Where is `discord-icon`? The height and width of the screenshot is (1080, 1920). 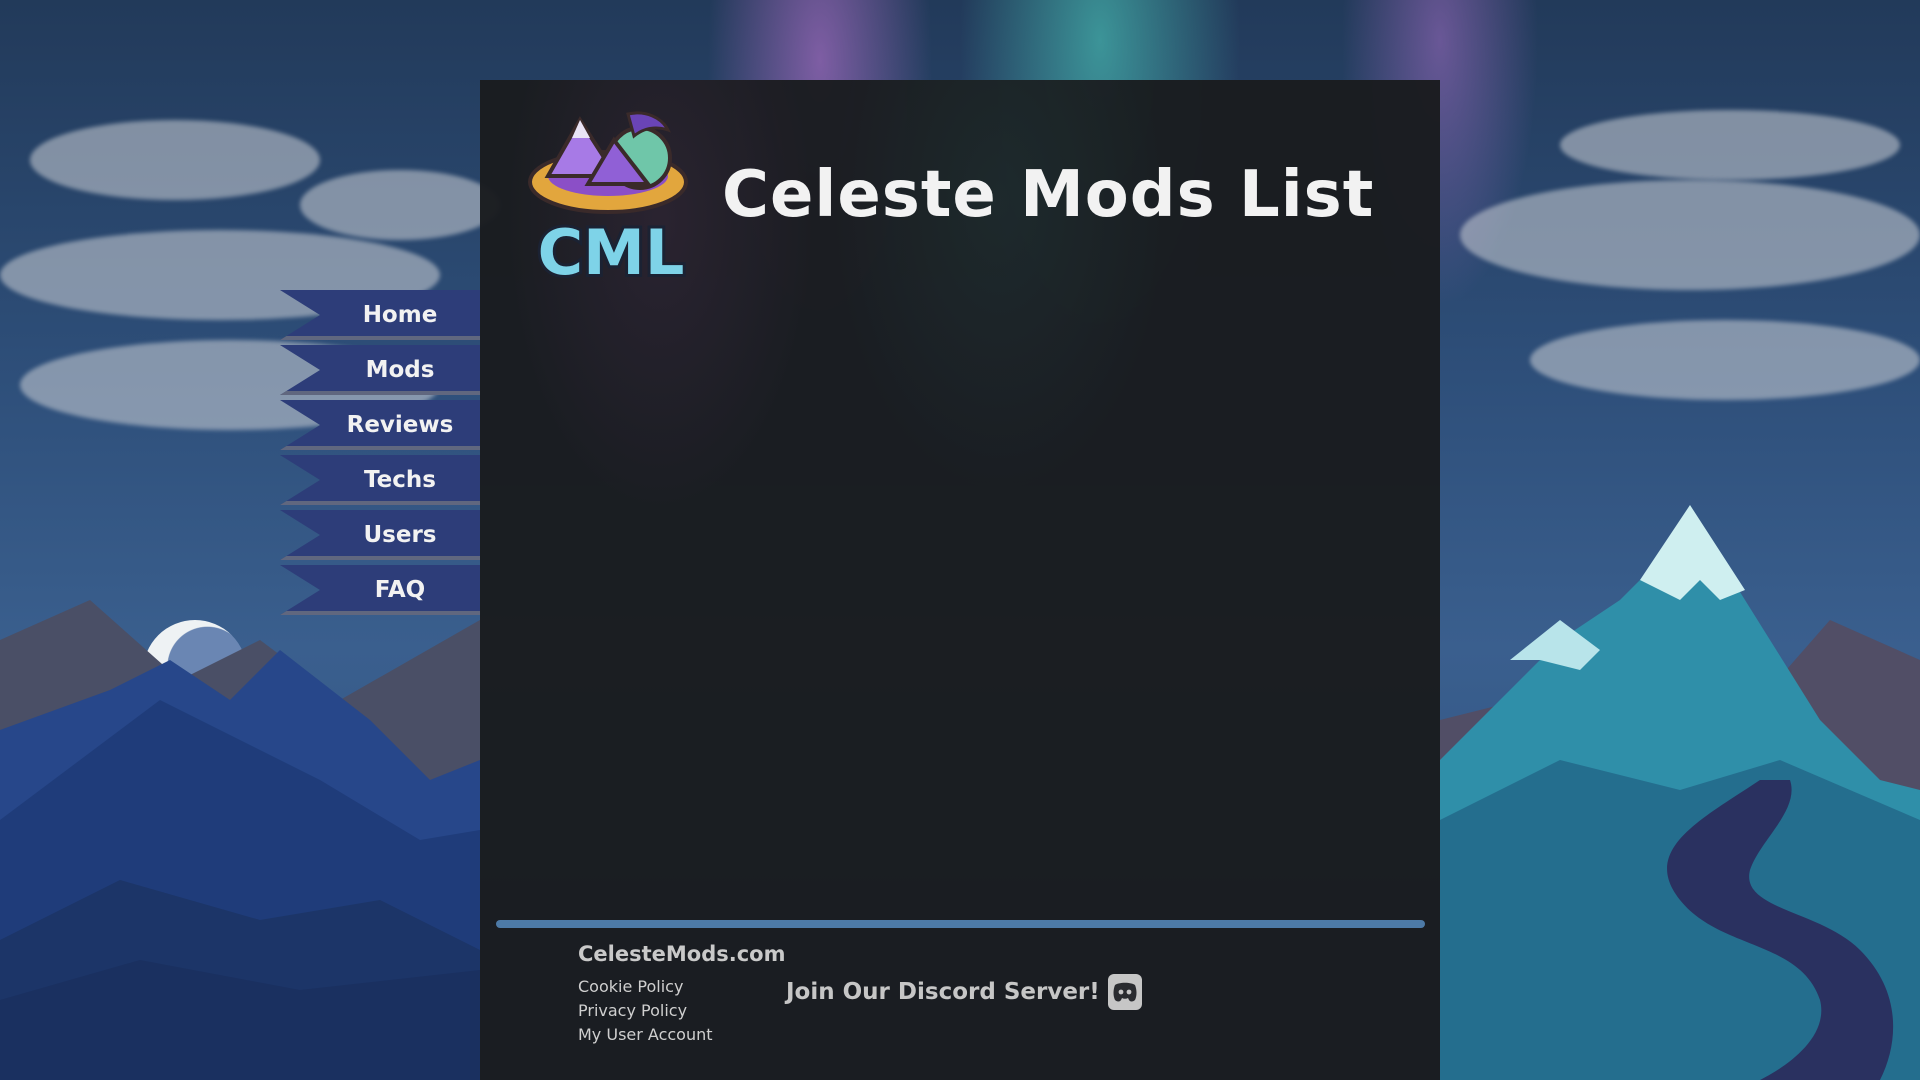
discord-icon is located at coordinates (1124, 992).